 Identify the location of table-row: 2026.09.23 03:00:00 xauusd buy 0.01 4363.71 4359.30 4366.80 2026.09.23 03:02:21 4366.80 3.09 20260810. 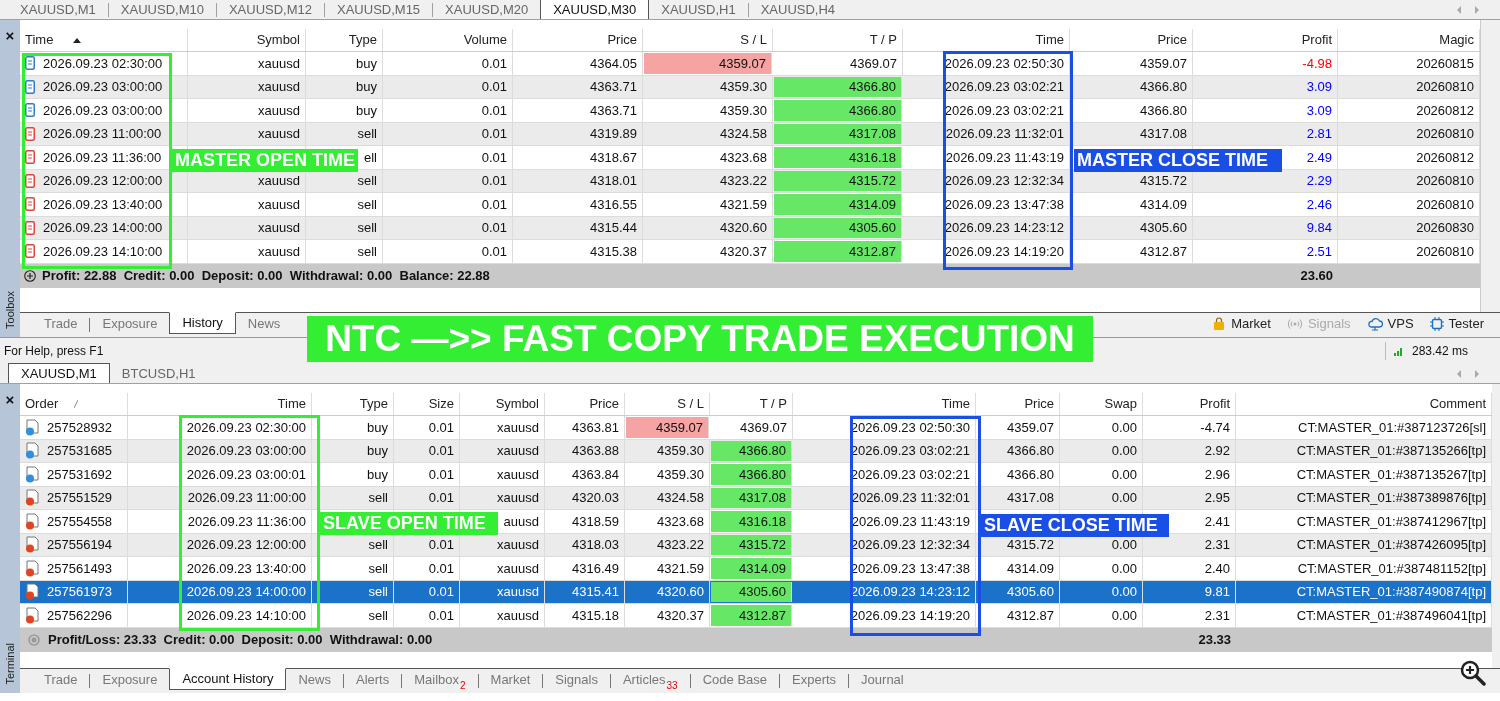
(750, 87).